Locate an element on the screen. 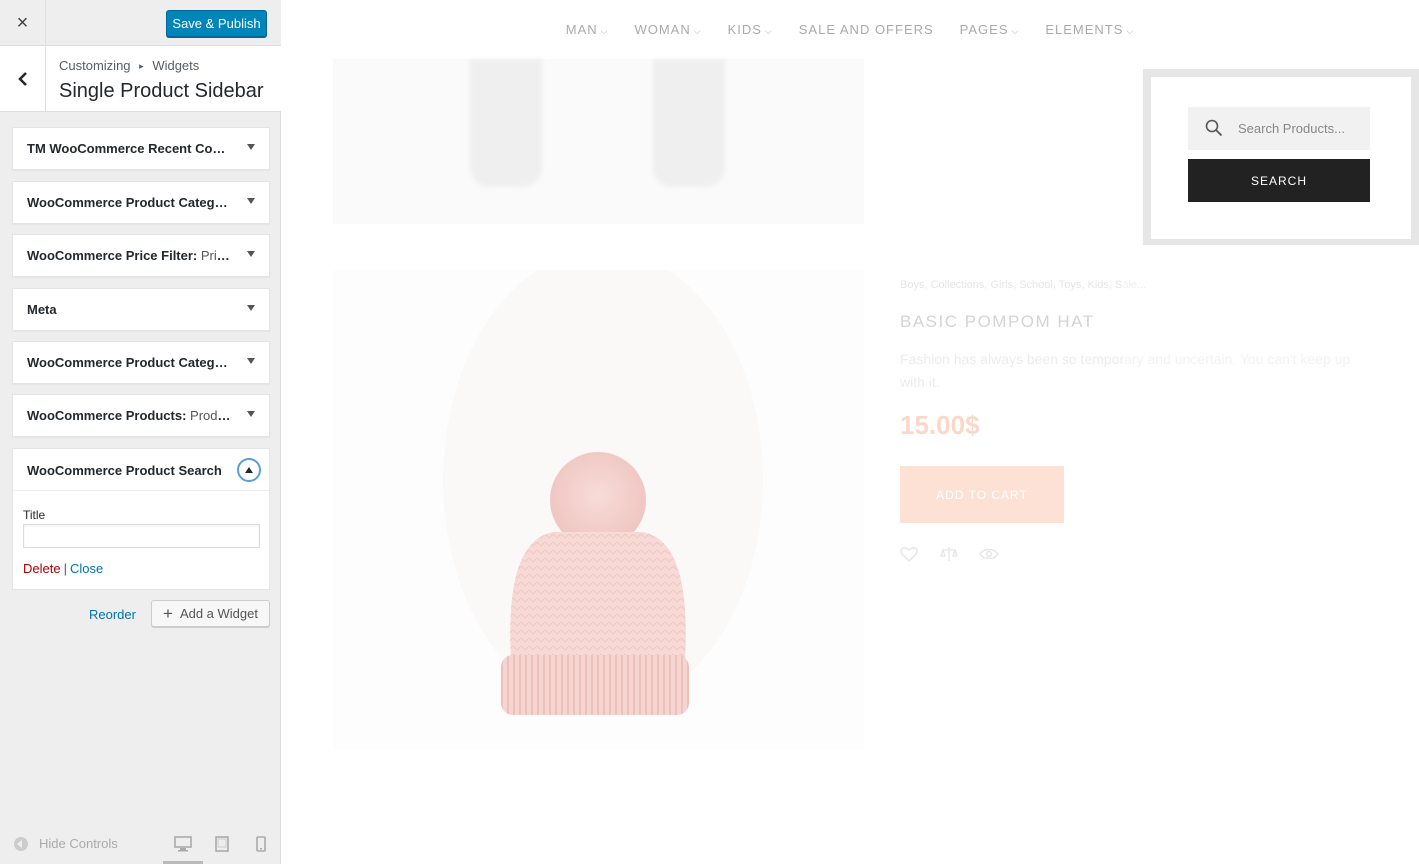 The height and width of the screenshot is (864, 1419). collapse-arrow-icon is located at coordinates (249, 470).